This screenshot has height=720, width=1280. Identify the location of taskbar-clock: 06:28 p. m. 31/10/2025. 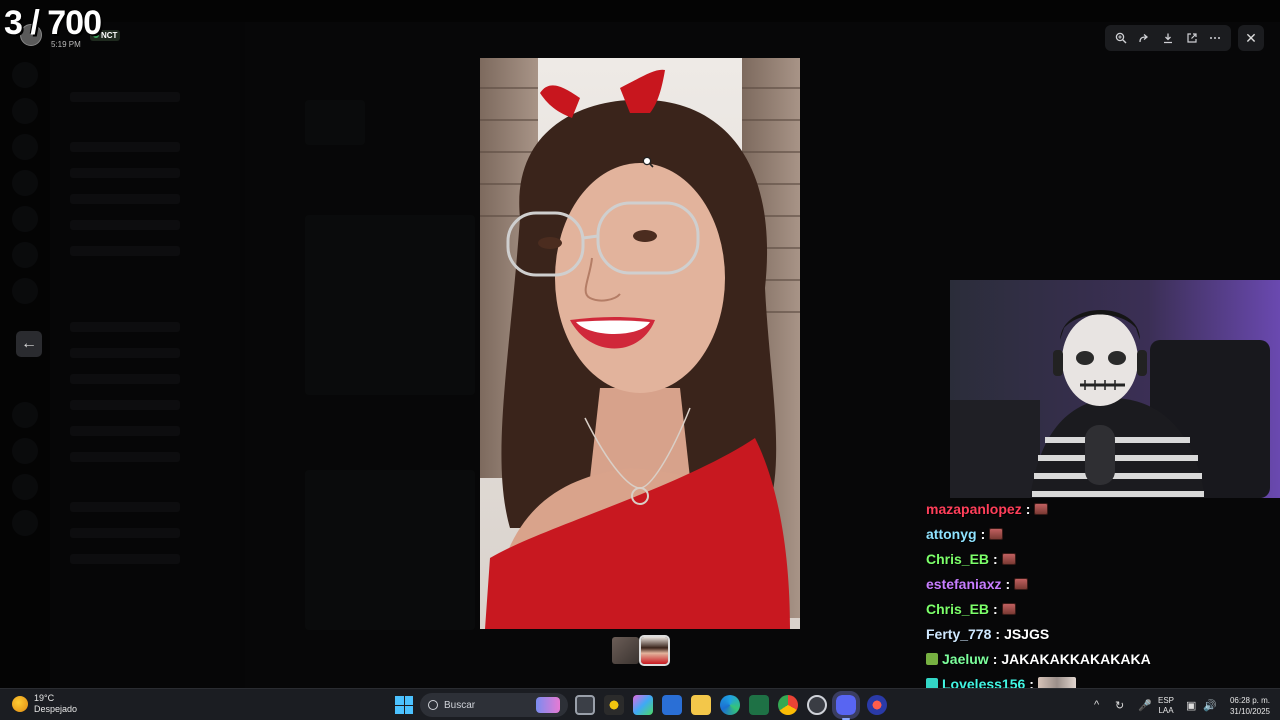
(1247, 706).